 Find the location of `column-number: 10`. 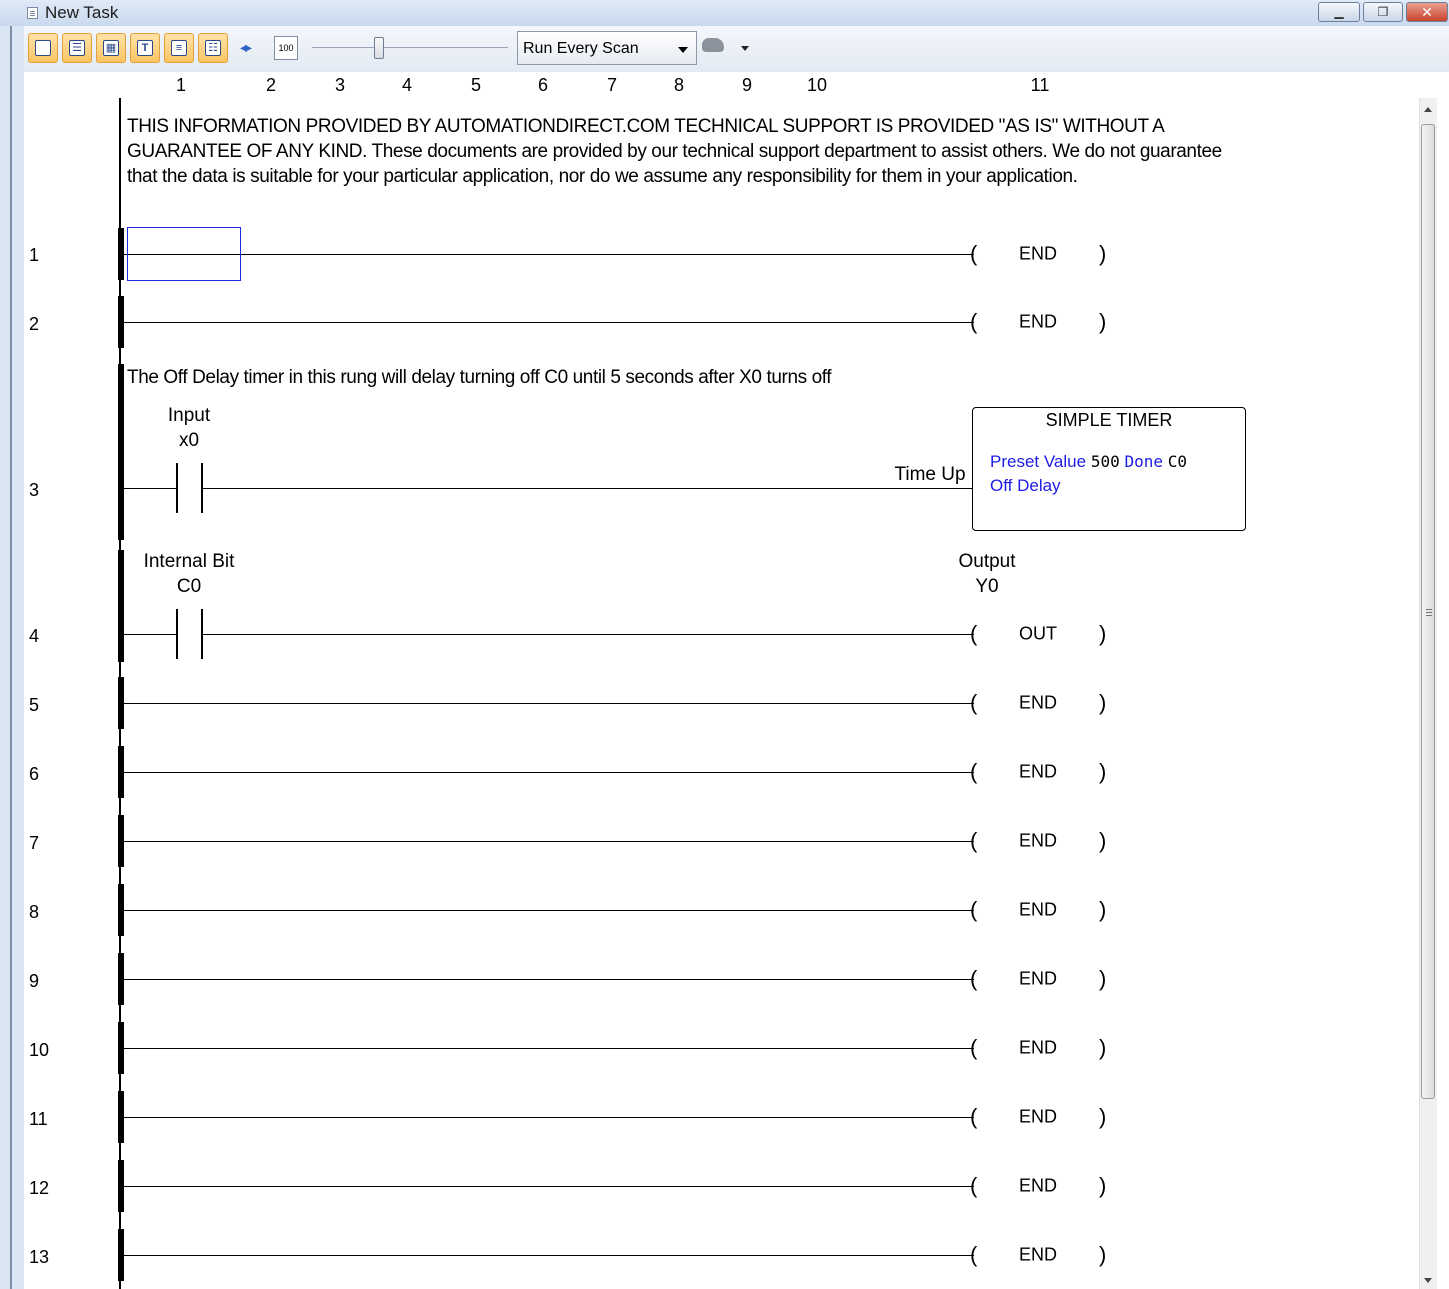

column-number: 10 is located at coordinates (817, 85).